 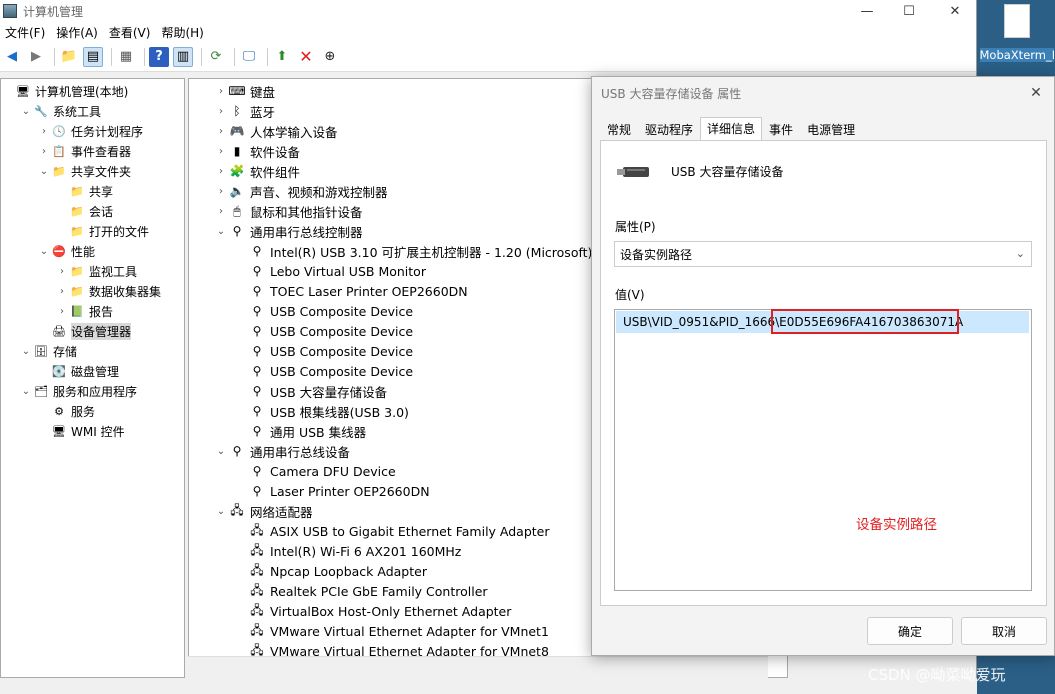 I want to click on minimize-button: —, so click(x=867, y=11).